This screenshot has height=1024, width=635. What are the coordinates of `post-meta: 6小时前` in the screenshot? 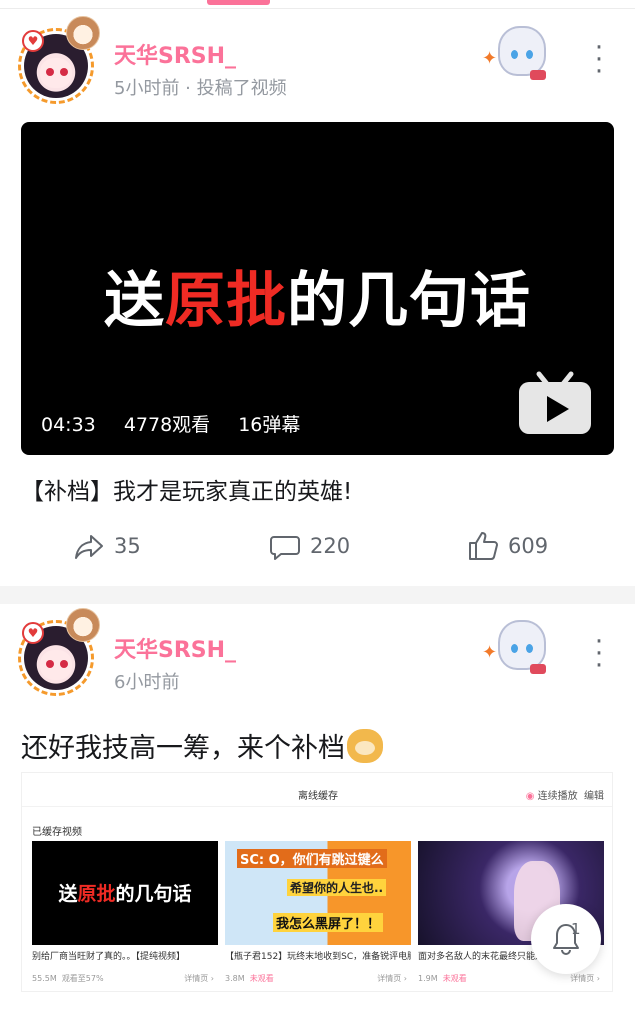 It's located at (147, 682).